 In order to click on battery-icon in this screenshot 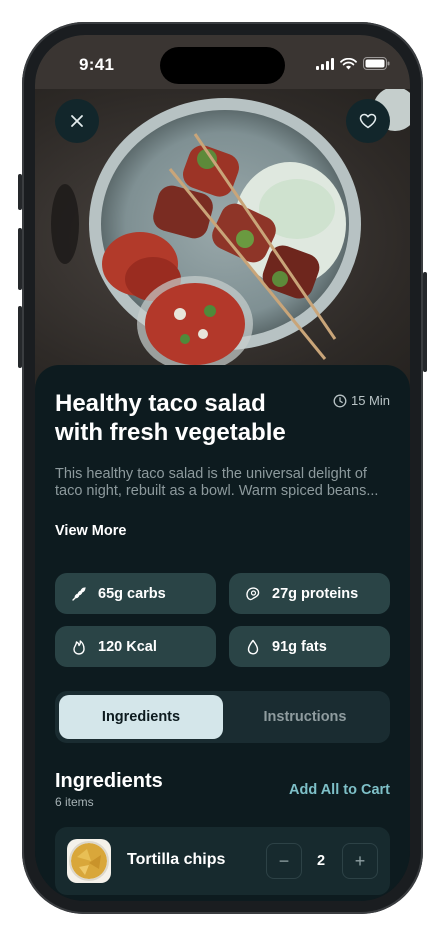, I will do `click(376, 63)`.